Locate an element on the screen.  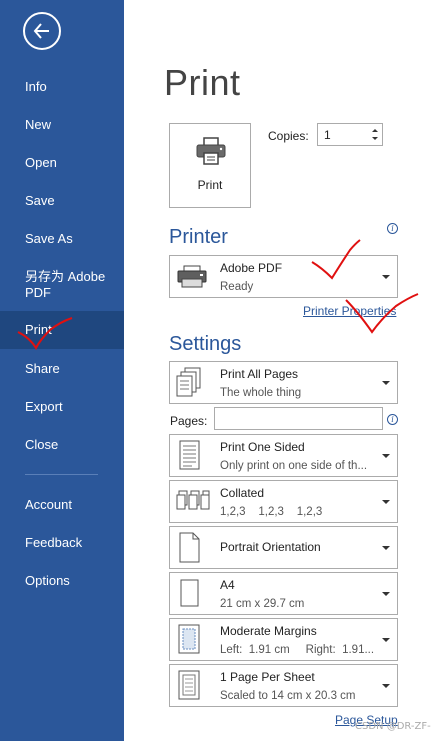
copies-increment-button is located at coordinates (375, 130).